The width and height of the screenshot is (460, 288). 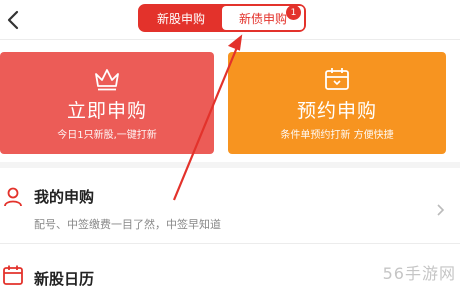 What do you see at coordinates (127, 224) in the screenshot?
I see `my-subscription-subtitle: 配号、中签缴费一目了然，中签早知道` at bounding box center [127, 224].